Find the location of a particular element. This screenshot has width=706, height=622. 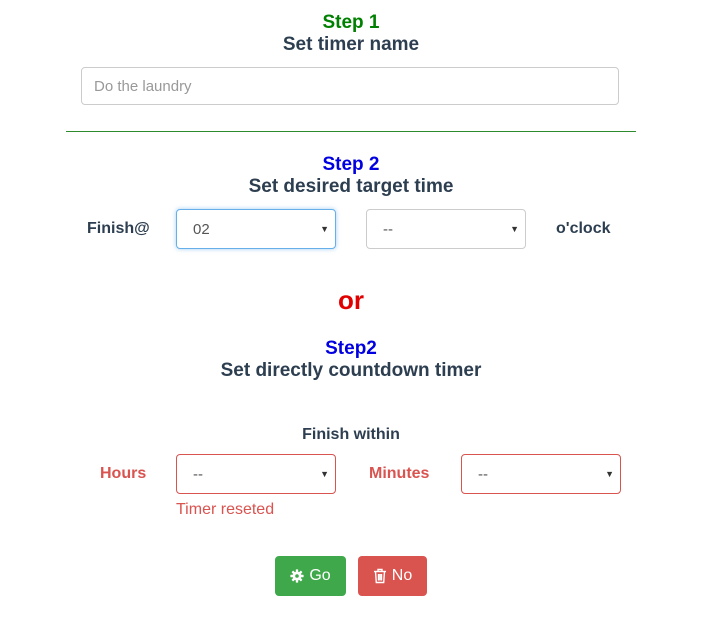

section-divider is located at coordinates (351, 131).